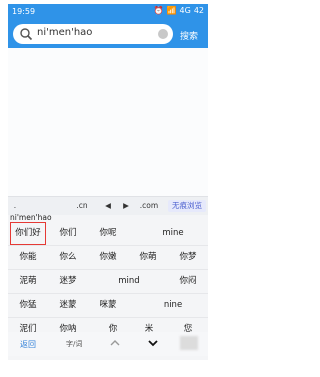  I want to click on battery-level: 42, so click(198, 10).